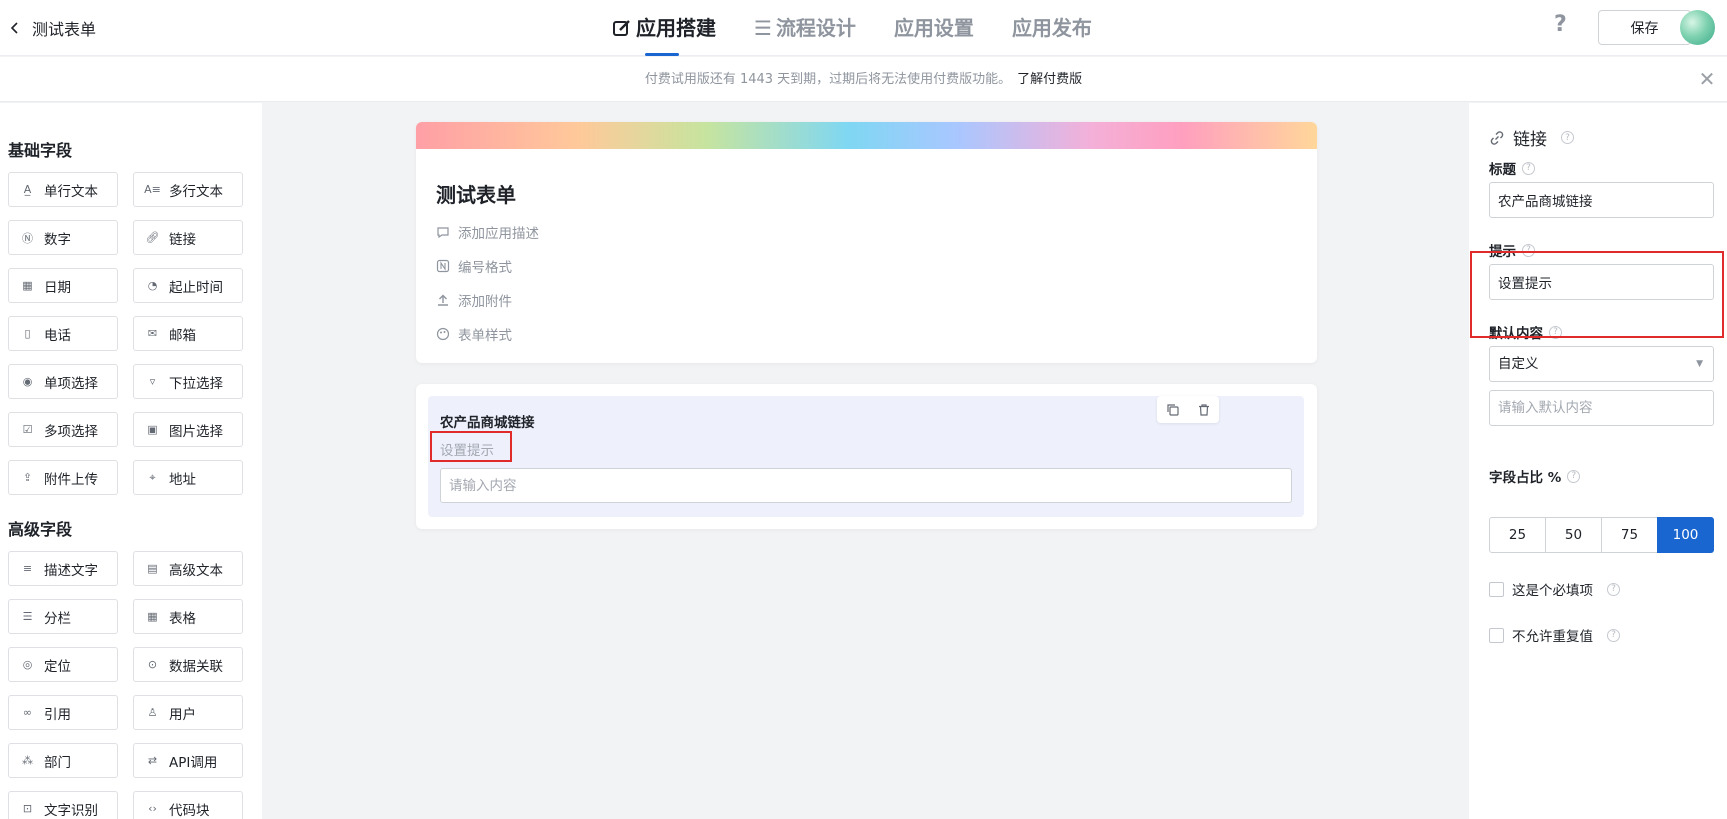 The height and width of the screenshot is (819, 1727). Describe the element at coordinates (934, 28) in the screenshot. I see `tab-app-settings: 应用设置` at that location.